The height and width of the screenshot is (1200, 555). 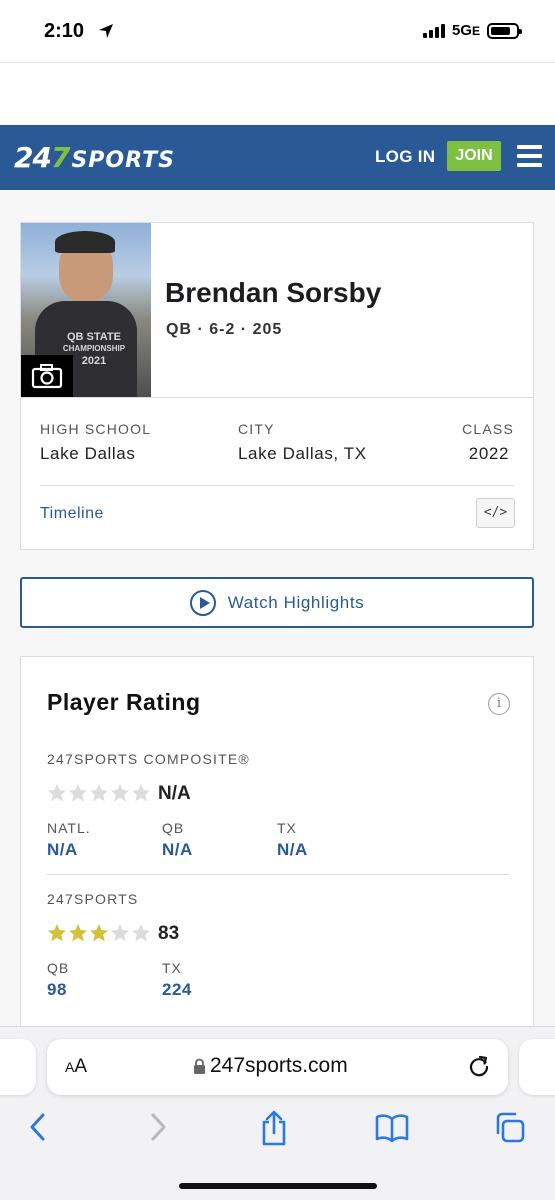 What do you see at coordinates (93, 899) in the screenshot?
I see `sports247-label: 247SPORTS` at bounding box center [93, 899].